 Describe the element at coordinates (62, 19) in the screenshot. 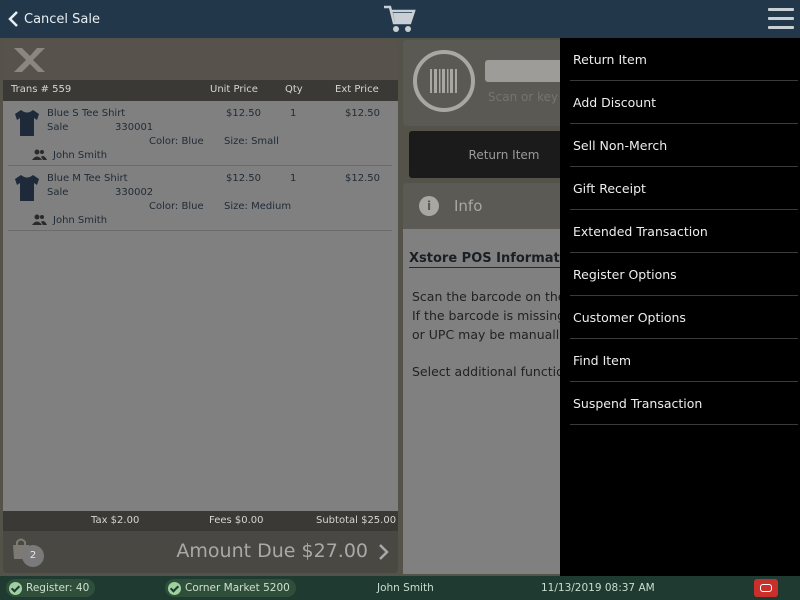

I see `cancel-sale-label: Cancel Sale` at that location.